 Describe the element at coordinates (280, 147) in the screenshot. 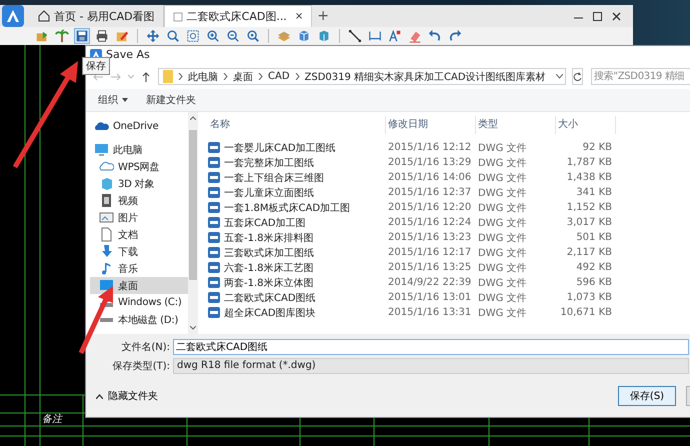

I see `file-name: 一套婴儿床CAD加工图纸` at that location.